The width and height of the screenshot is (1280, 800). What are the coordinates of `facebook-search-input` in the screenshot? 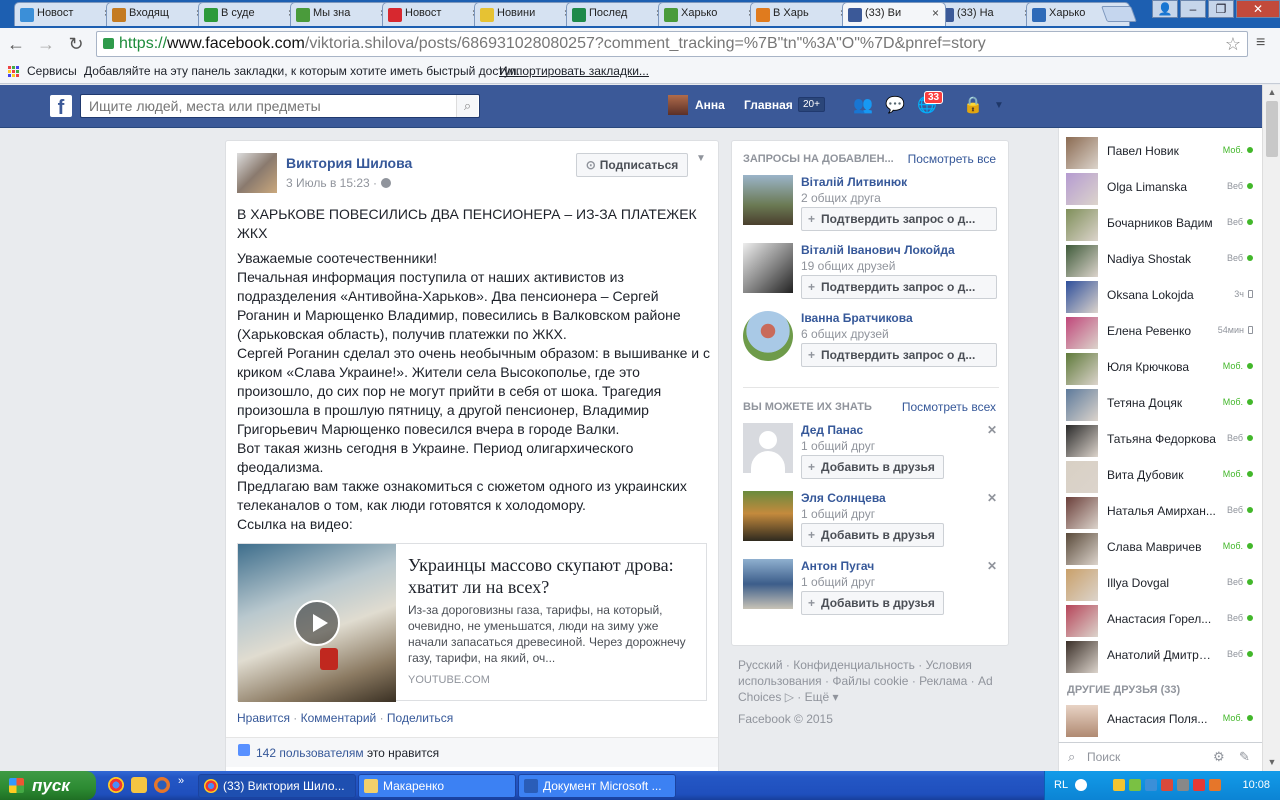 It's located at (280, 106).